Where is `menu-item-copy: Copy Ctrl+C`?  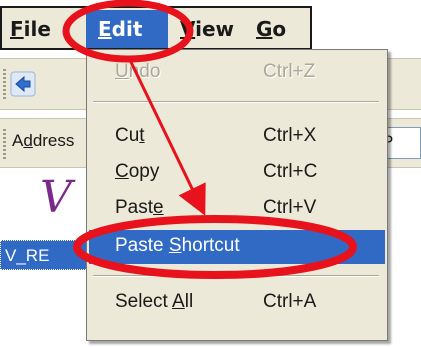 menu-item-copy: Copy Ctrl+C is located at coordinates (237, 173).